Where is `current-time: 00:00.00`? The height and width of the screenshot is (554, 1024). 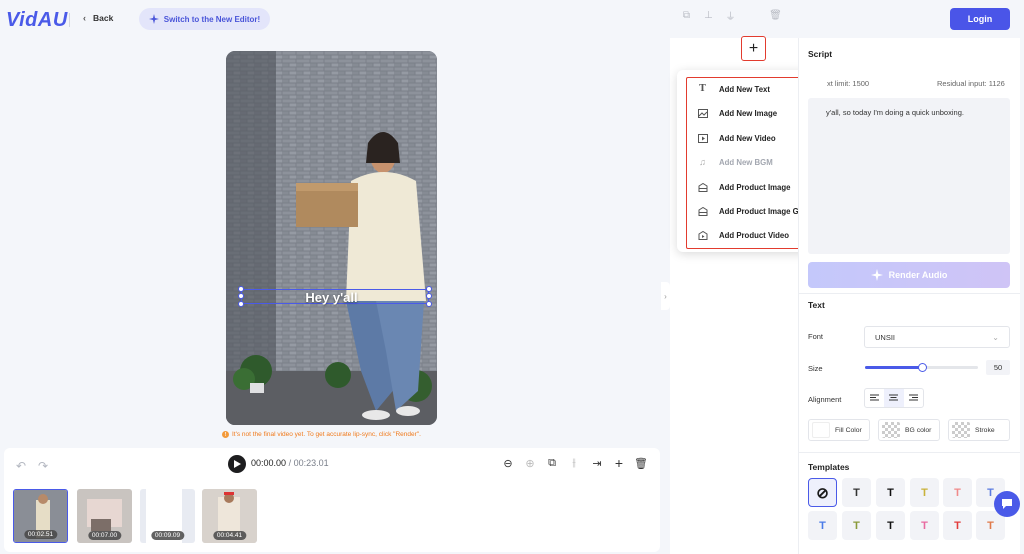
current-time: 00:00.00 is located at coordinates (269, 463).